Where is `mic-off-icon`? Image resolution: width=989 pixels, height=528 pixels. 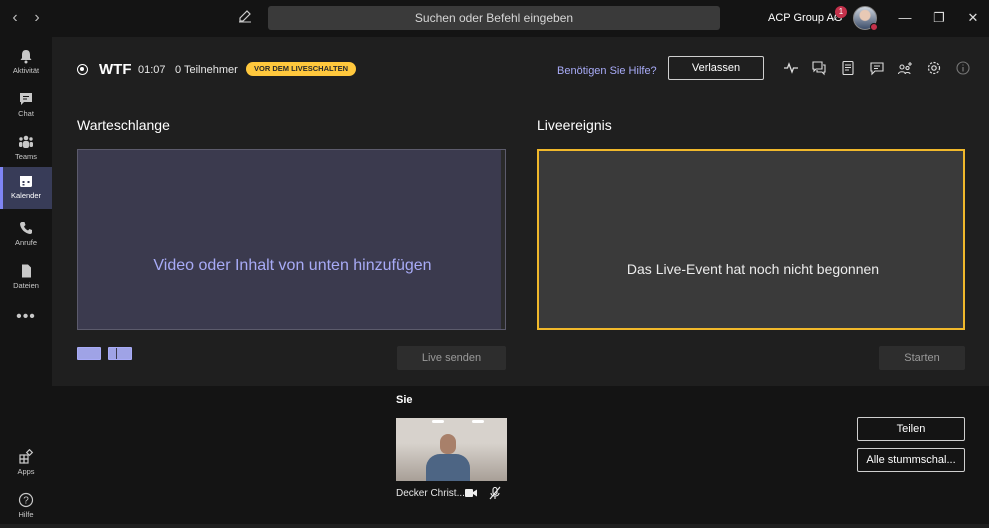 mic-off-icon is located at coordinates (495, 493).